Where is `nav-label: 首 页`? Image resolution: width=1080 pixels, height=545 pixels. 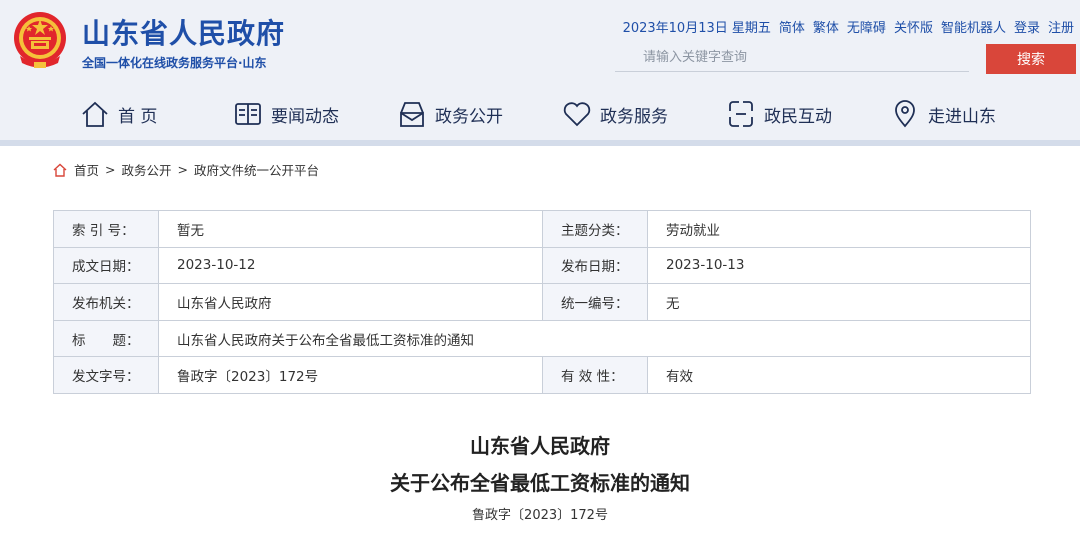 nav-label: 首 页 is located at coordinates (138, 116).